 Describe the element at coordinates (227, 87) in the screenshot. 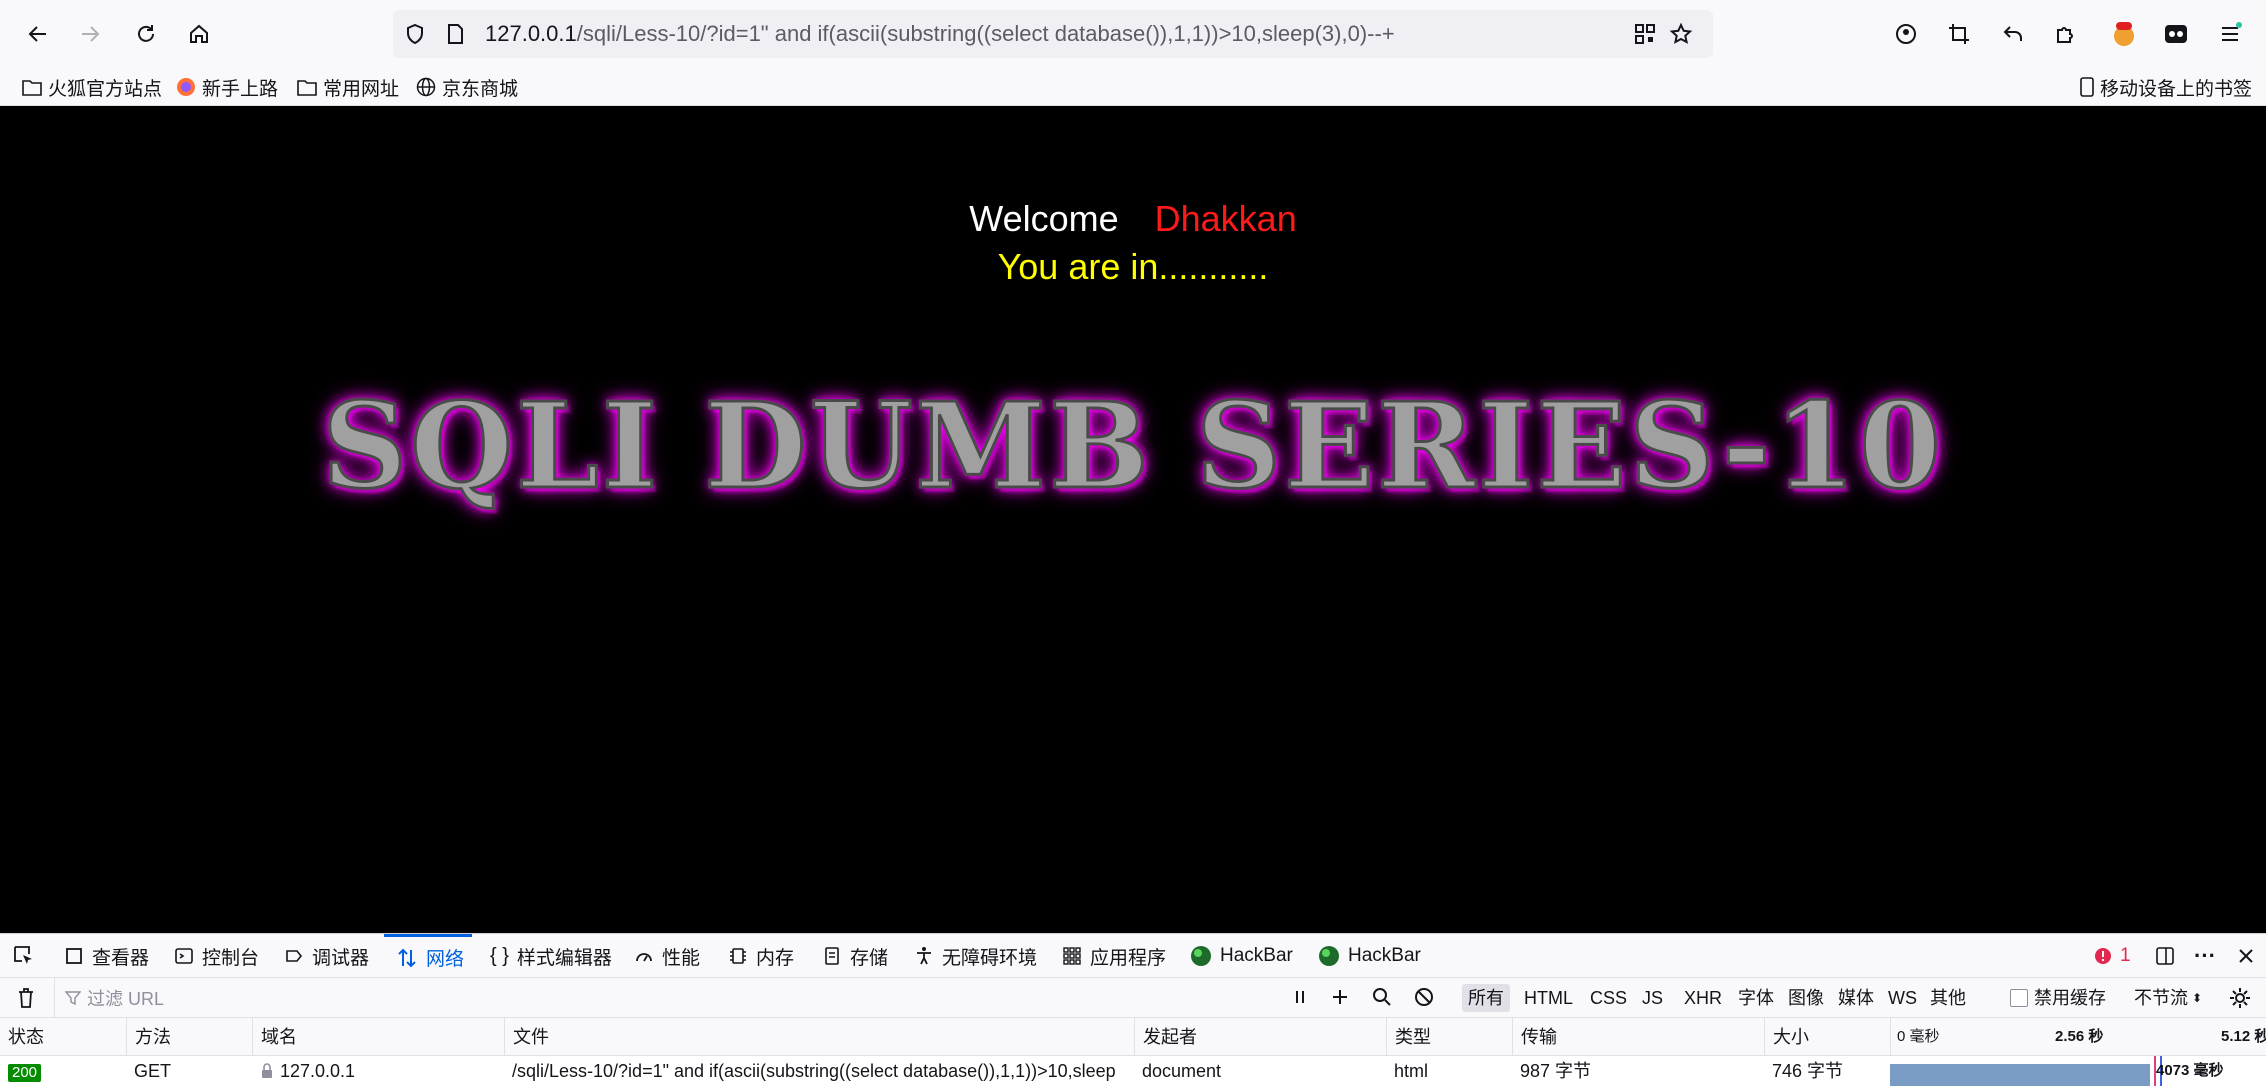

I see `bookmark-item: 新手上路` at that location.